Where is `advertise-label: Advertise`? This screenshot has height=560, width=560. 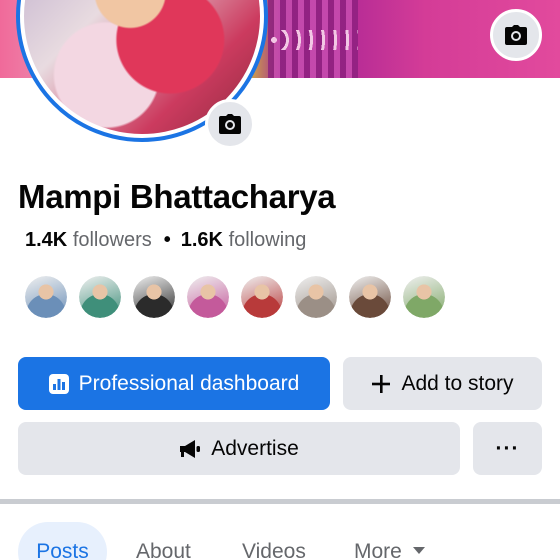 advertise-label: Advertise is located at coordinates (255, 448).